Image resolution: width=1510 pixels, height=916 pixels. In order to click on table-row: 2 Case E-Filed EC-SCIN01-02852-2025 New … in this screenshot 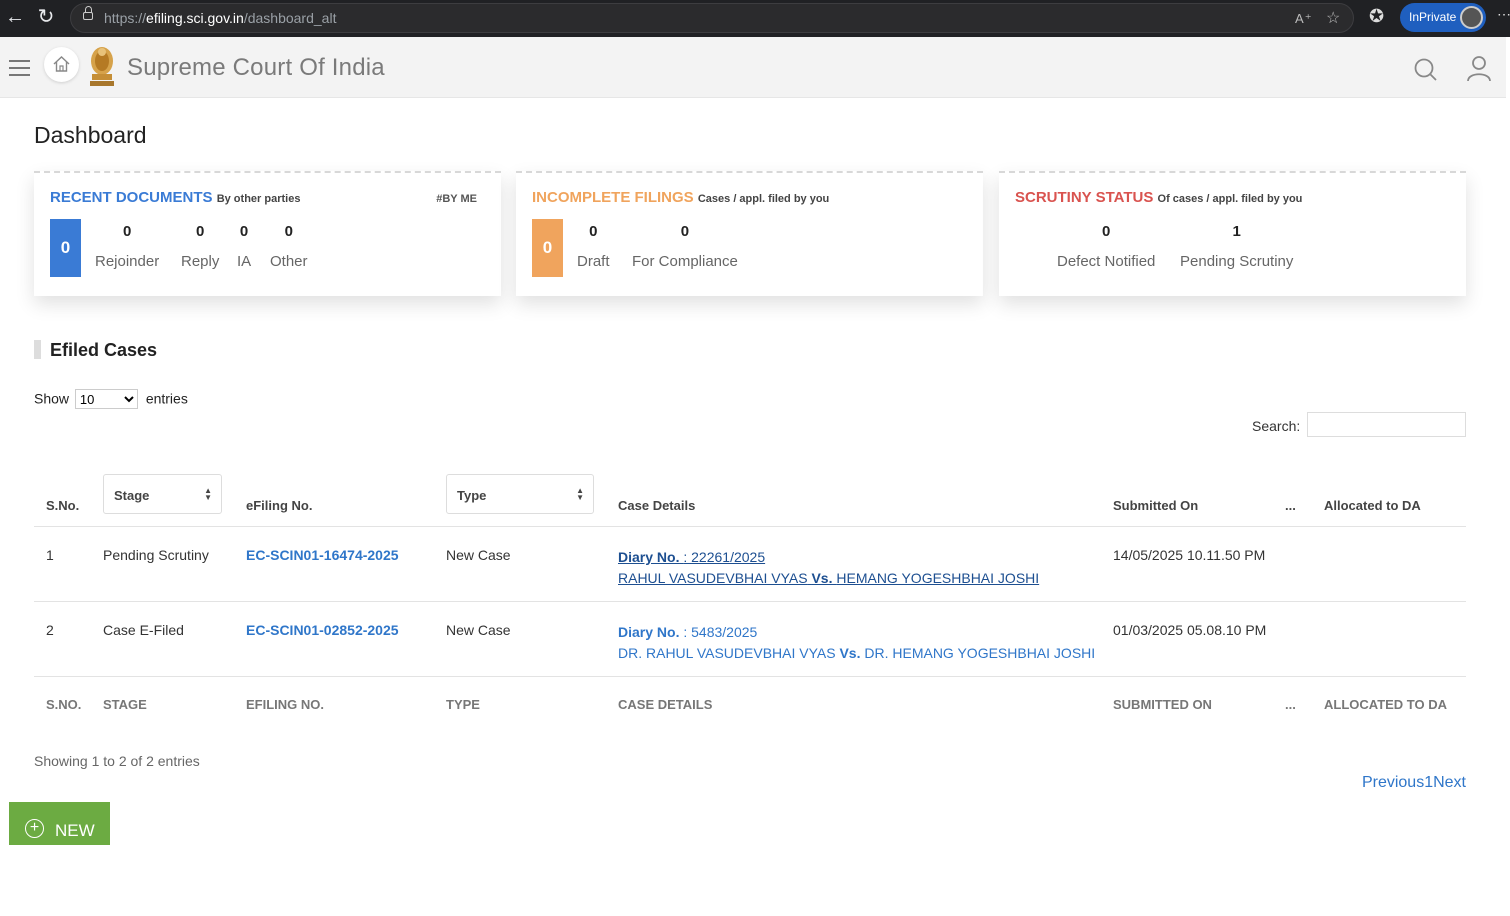, I will do `click(750, 639)`.